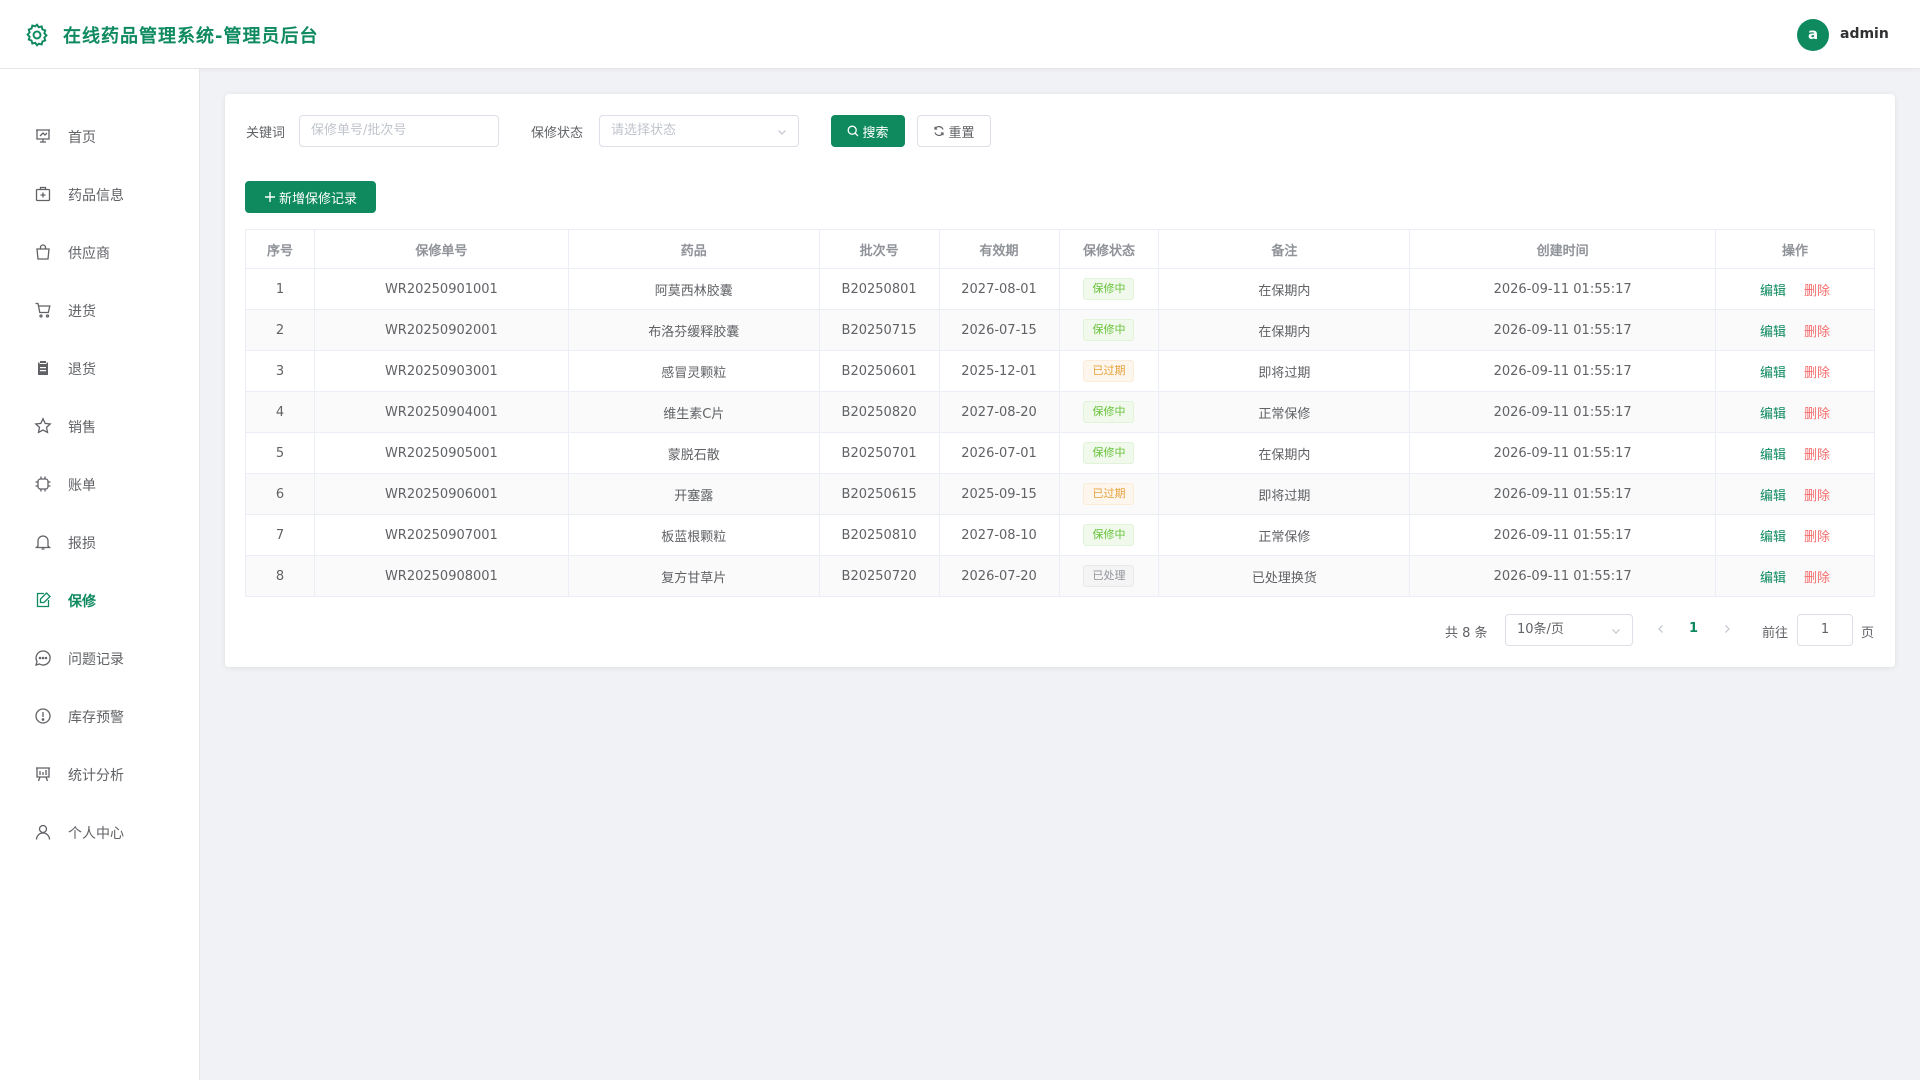 The width and height of the screenshot is (1920, 1080). What do you see at coordinates (868, 131) in the screenshot?
I see `search-button: 搜索` at bounding box center [868, 131].